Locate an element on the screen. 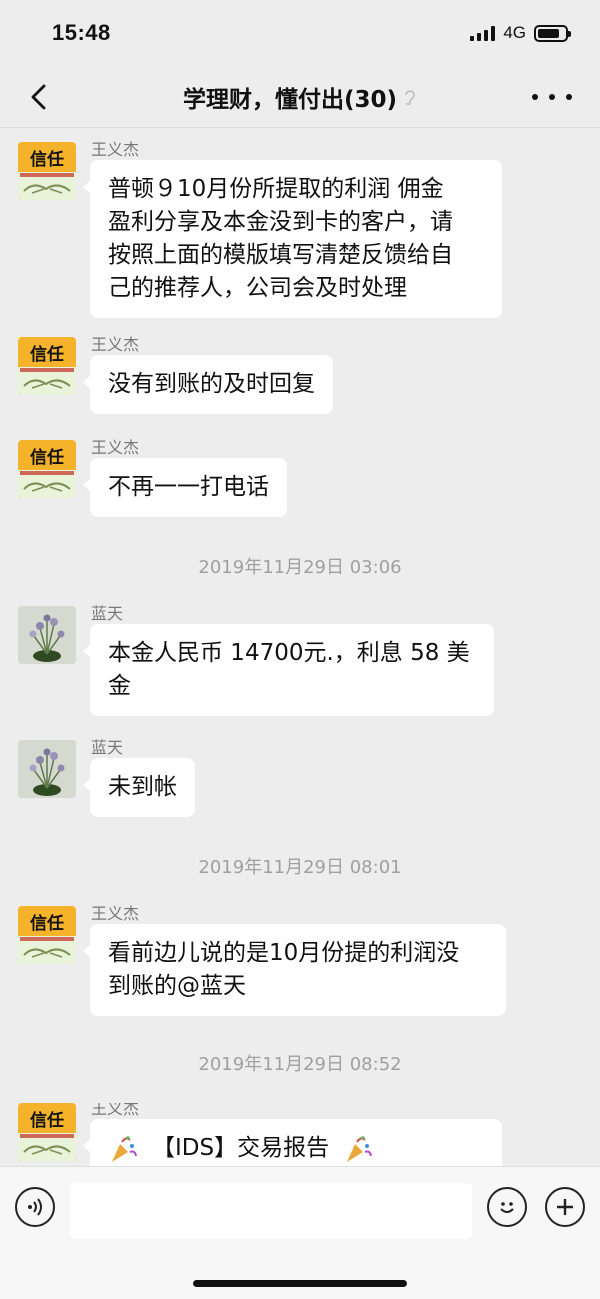 The image size is (600, 1299). smiley-icon is located at coordinates (507, 1207).